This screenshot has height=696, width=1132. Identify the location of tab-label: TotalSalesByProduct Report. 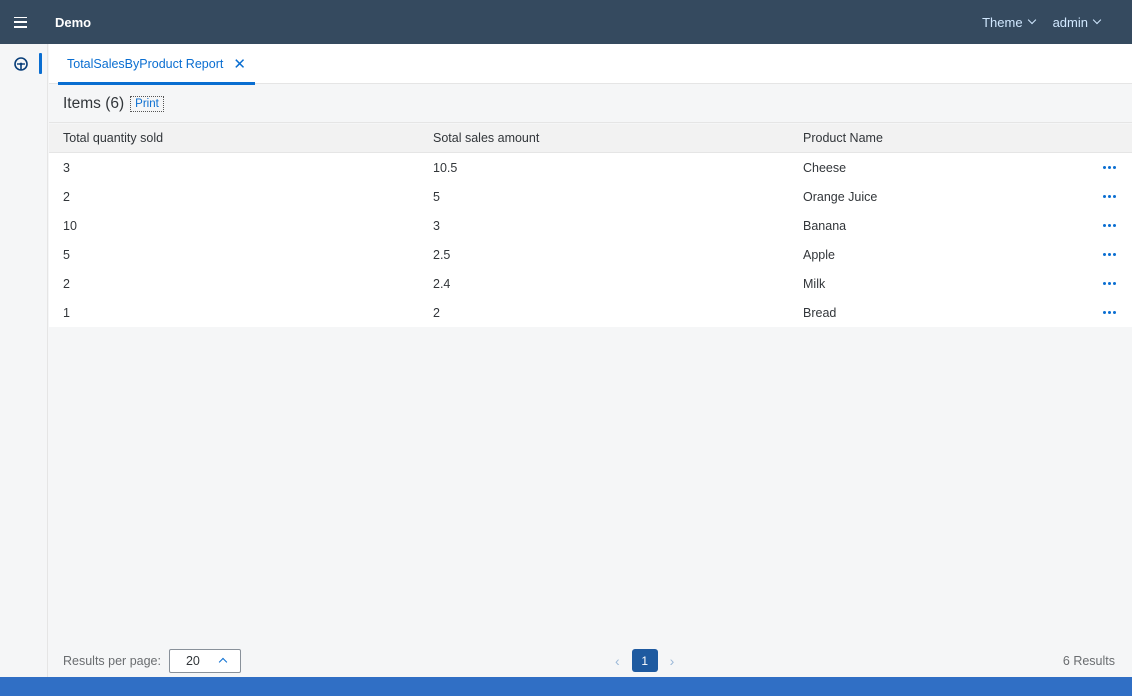
(145, 64).